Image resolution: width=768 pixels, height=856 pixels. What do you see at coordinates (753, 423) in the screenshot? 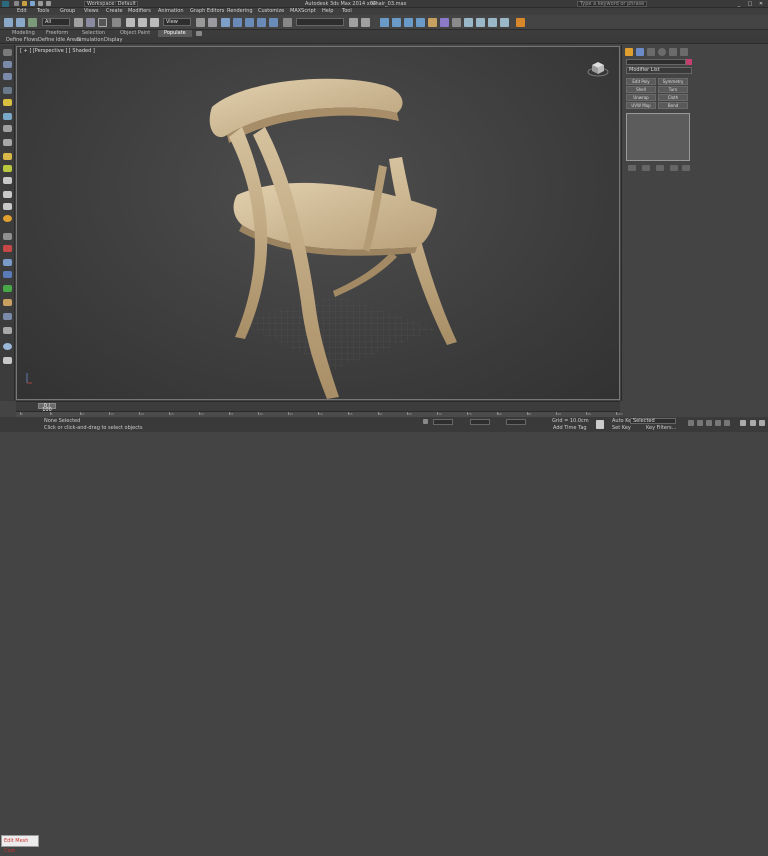
I see `pan-icon` at bounding box center [753, 423].